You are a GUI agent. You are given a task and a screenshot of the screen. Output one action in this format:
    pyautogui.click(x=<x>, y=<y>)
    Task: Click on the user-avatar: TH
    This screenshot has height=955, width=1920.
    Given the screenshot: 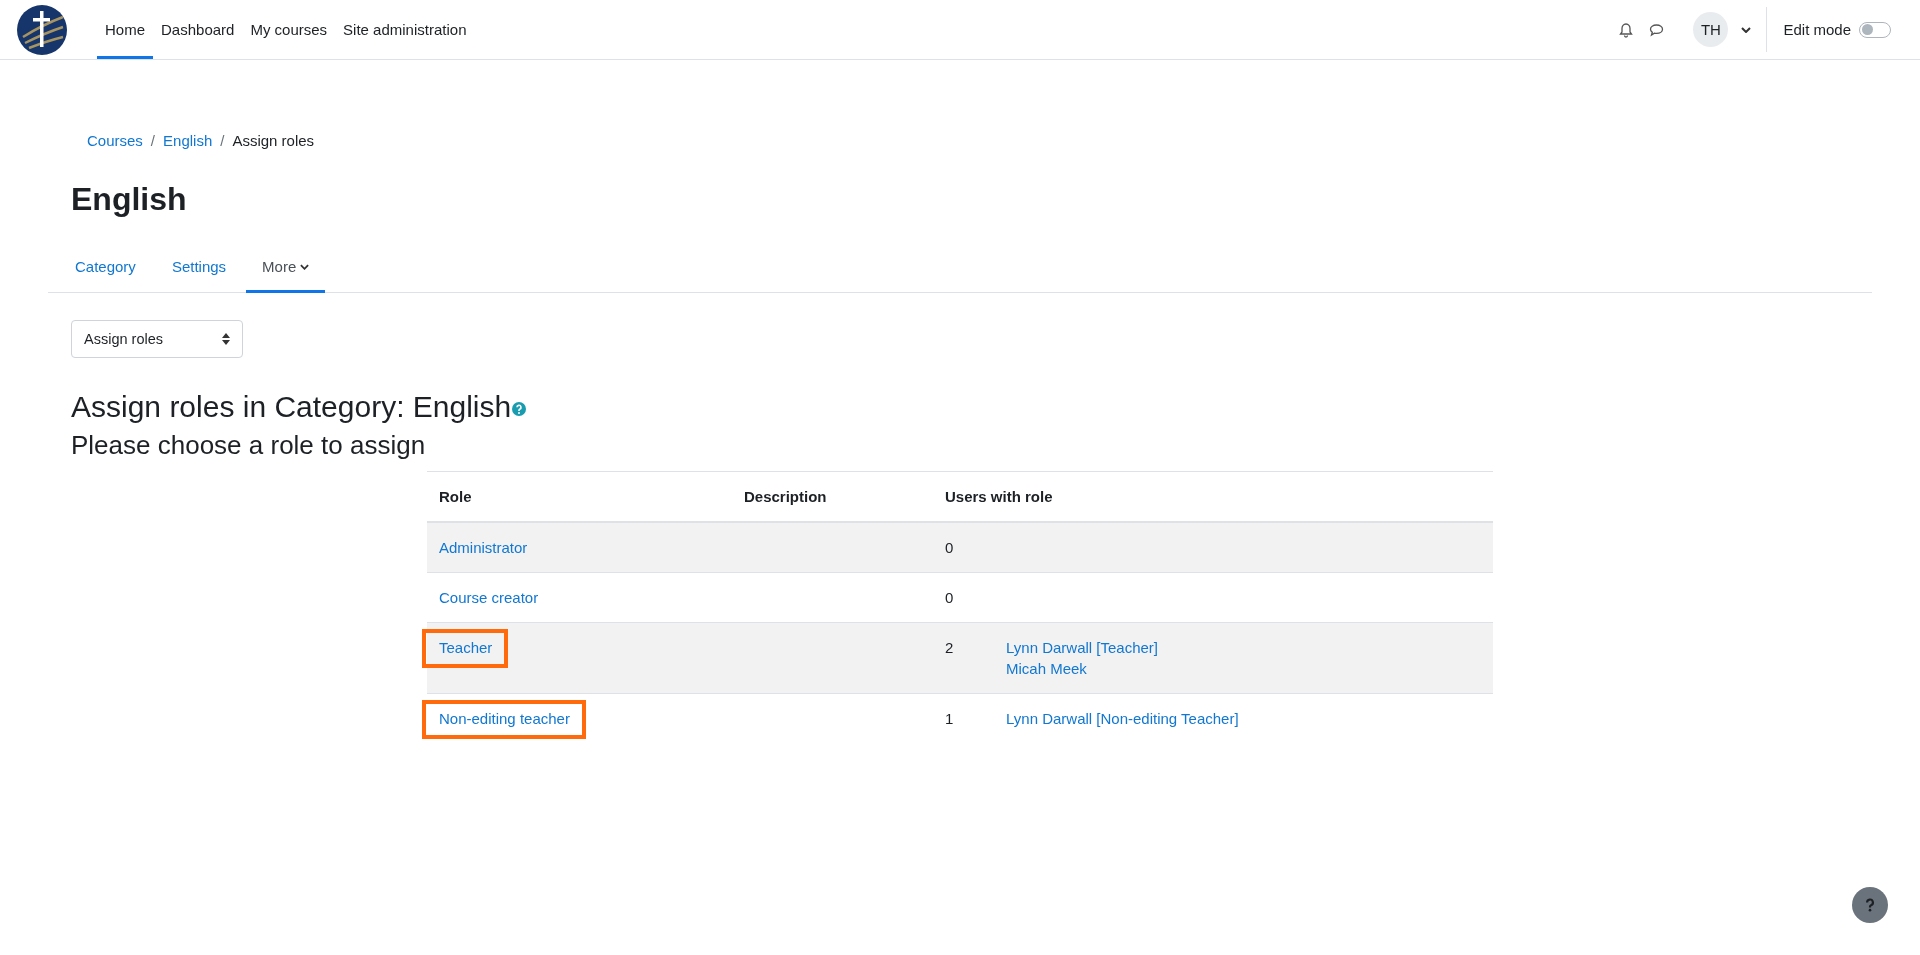 What is the action you would take?
    pyautogui.click(x=1711, y=29)
    